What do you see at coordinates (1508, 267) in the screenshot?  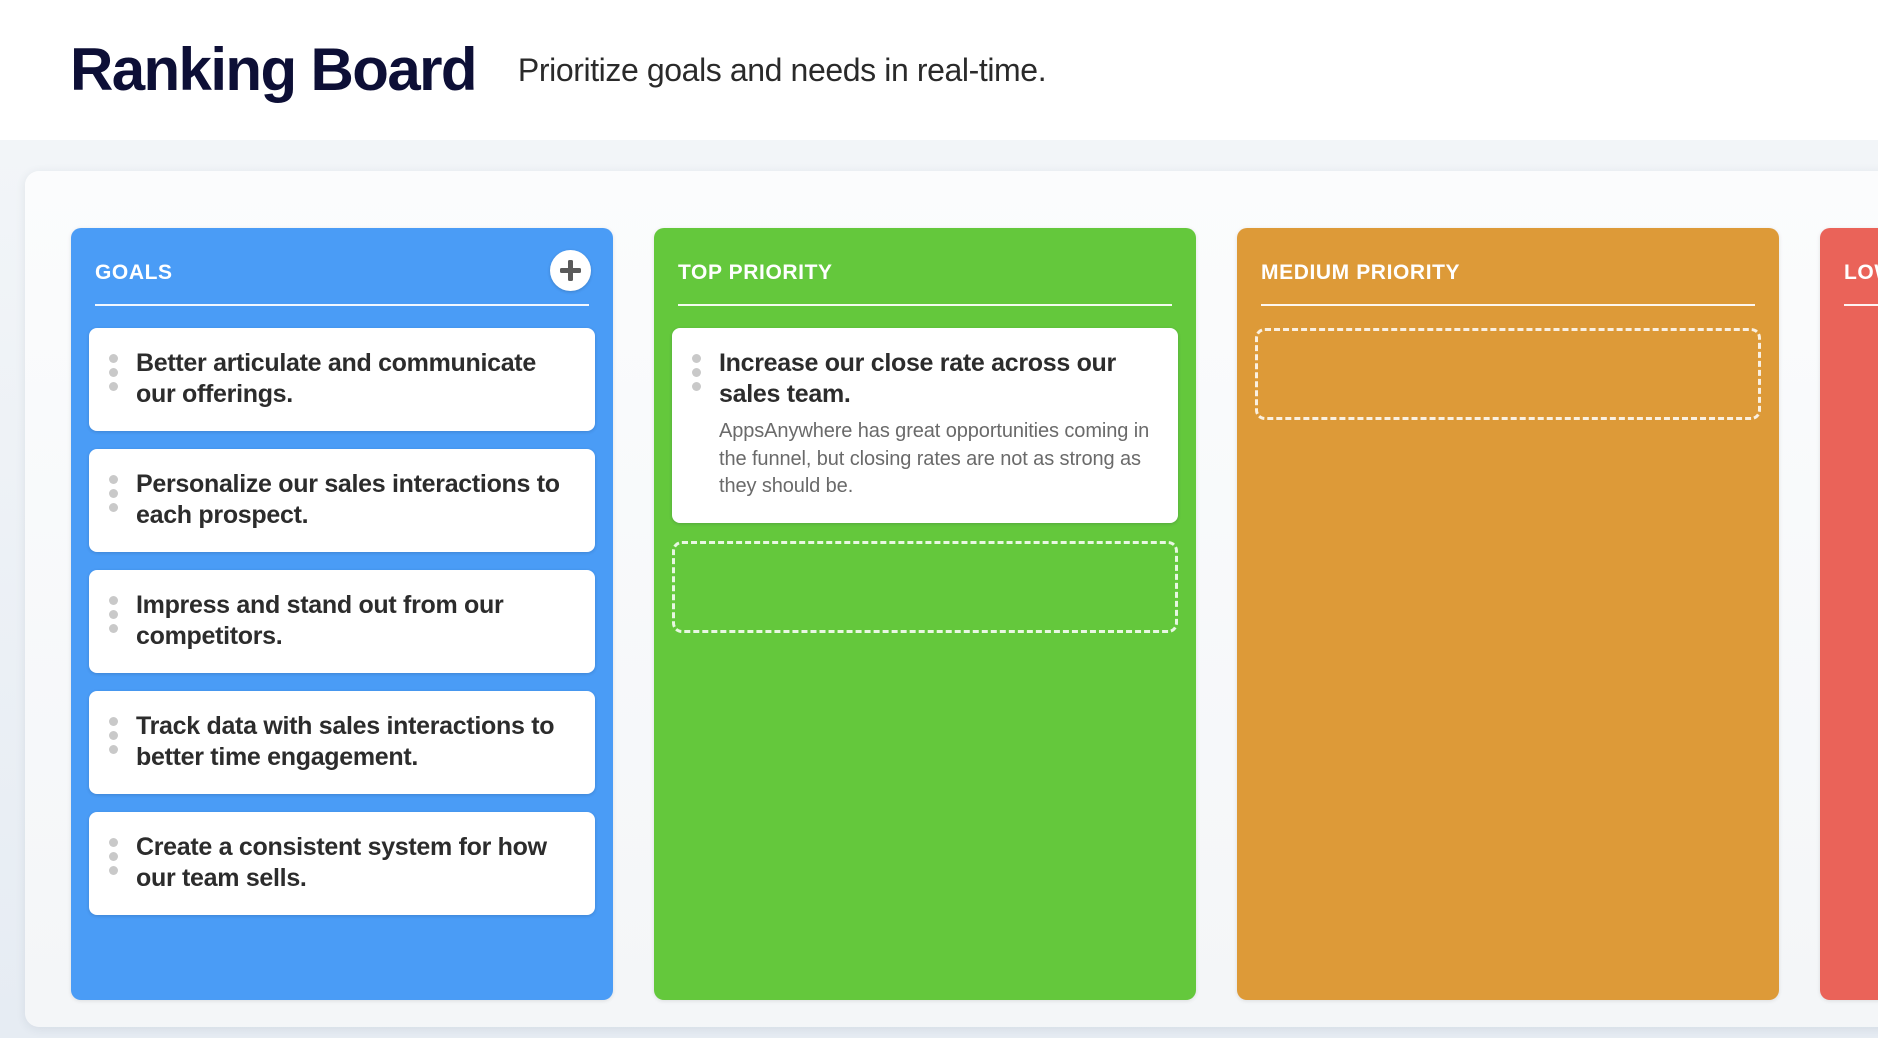 I see `column-header-medium-priority: MEDIUM PRIORITY` at bounding box center [1508, 267].